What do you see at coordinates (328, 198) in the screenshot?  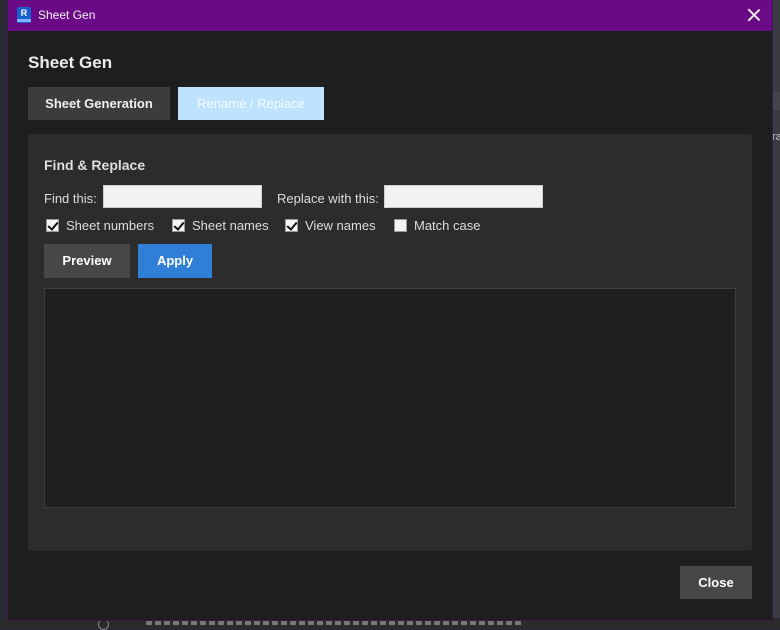 I see `replace-label: Replace with this:` at bounding box center [328, 198].